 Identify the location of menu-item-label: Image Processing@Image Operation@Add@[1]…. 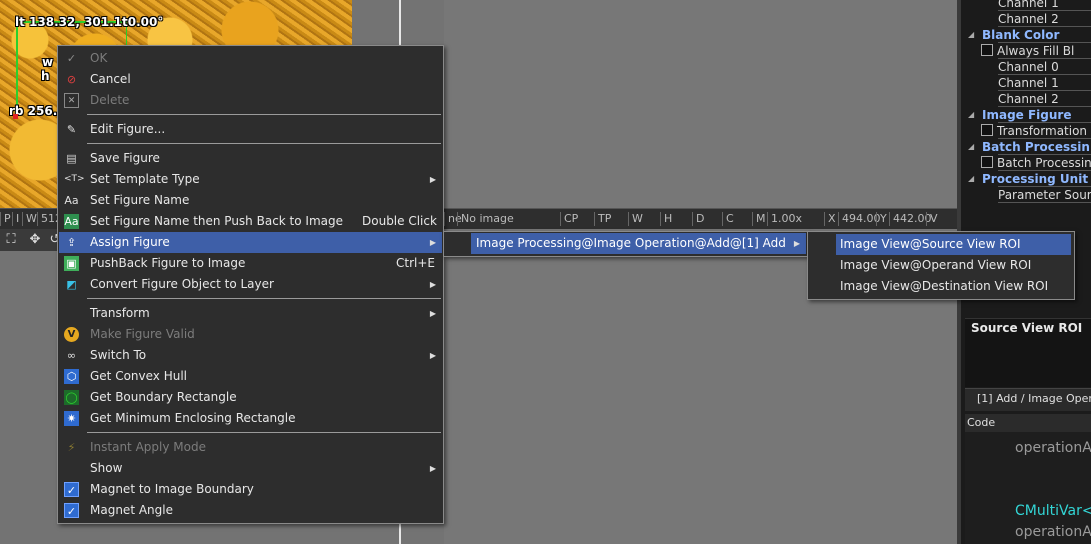
(631, 243).